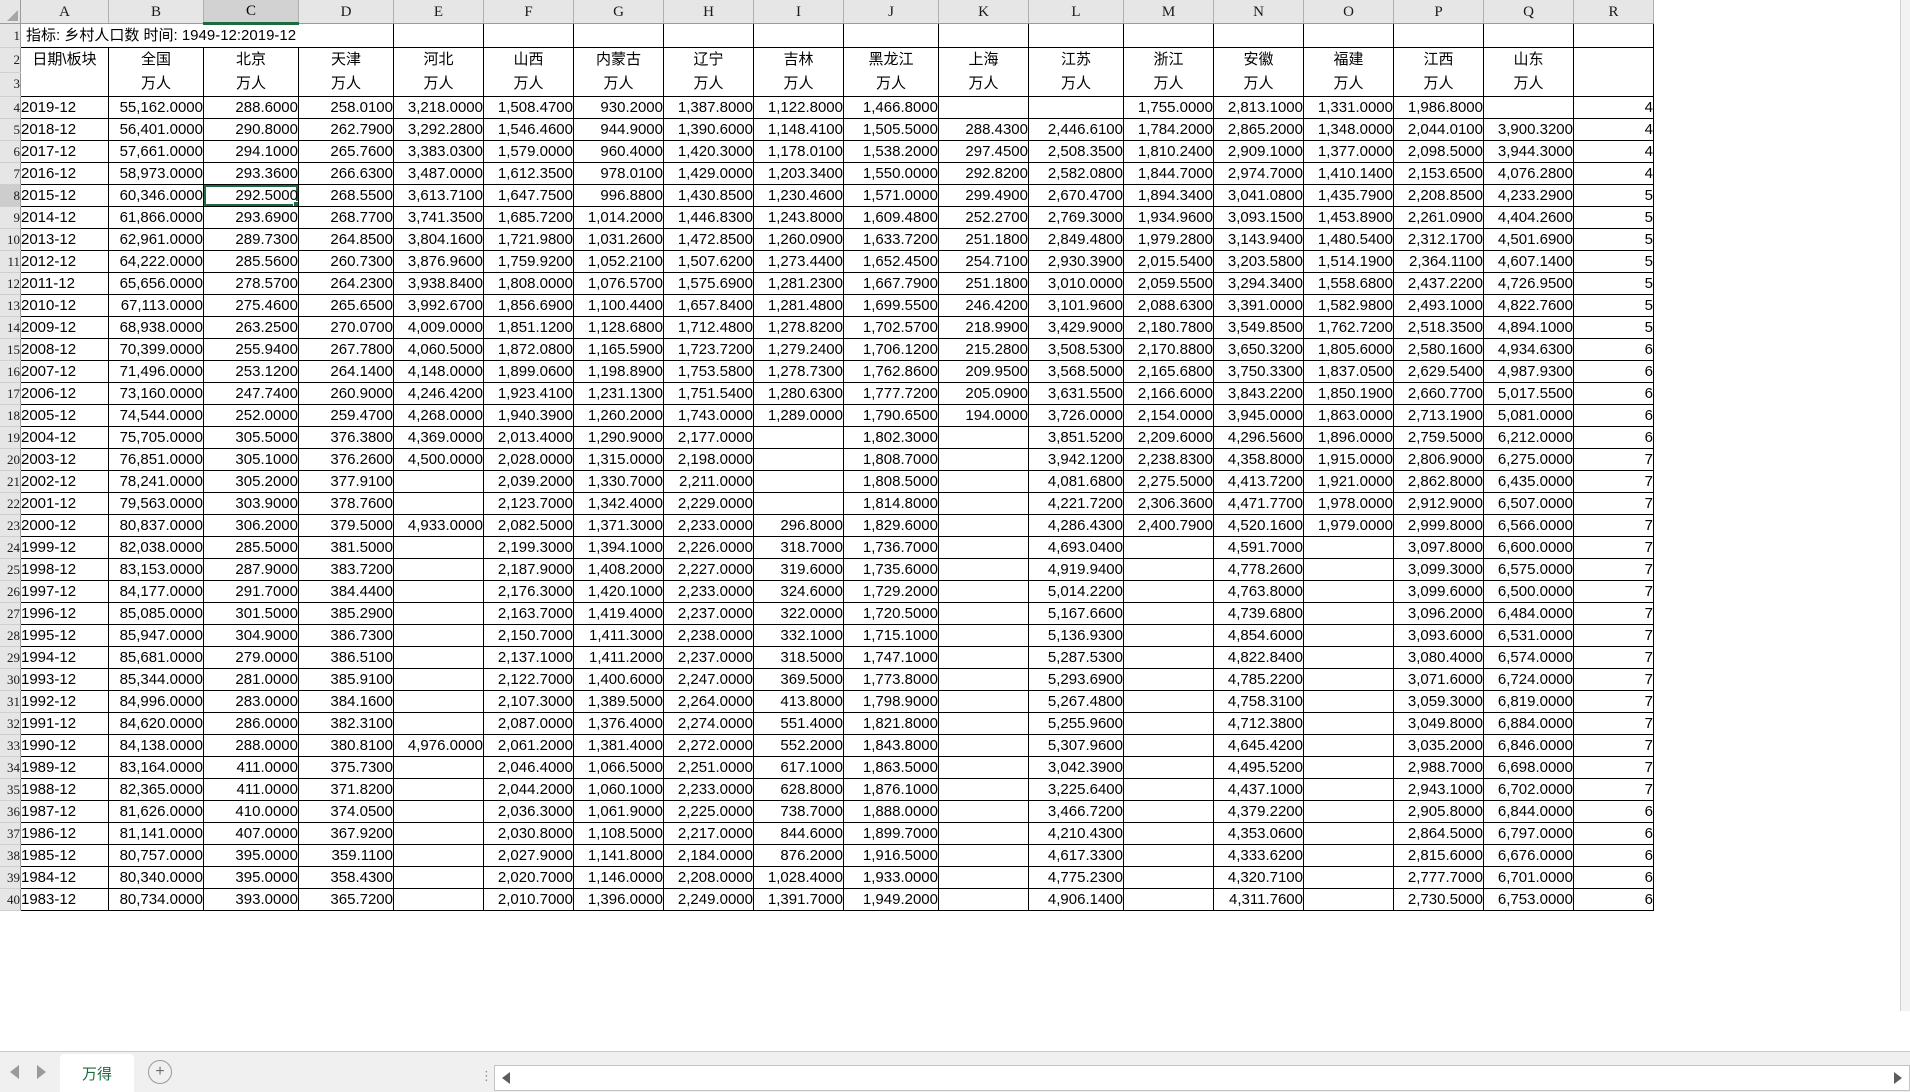 Image resolution: width=1910 pixels, height=1092 pixels. I want to click on table-cell: 3,741.3500, so click(438, 217).